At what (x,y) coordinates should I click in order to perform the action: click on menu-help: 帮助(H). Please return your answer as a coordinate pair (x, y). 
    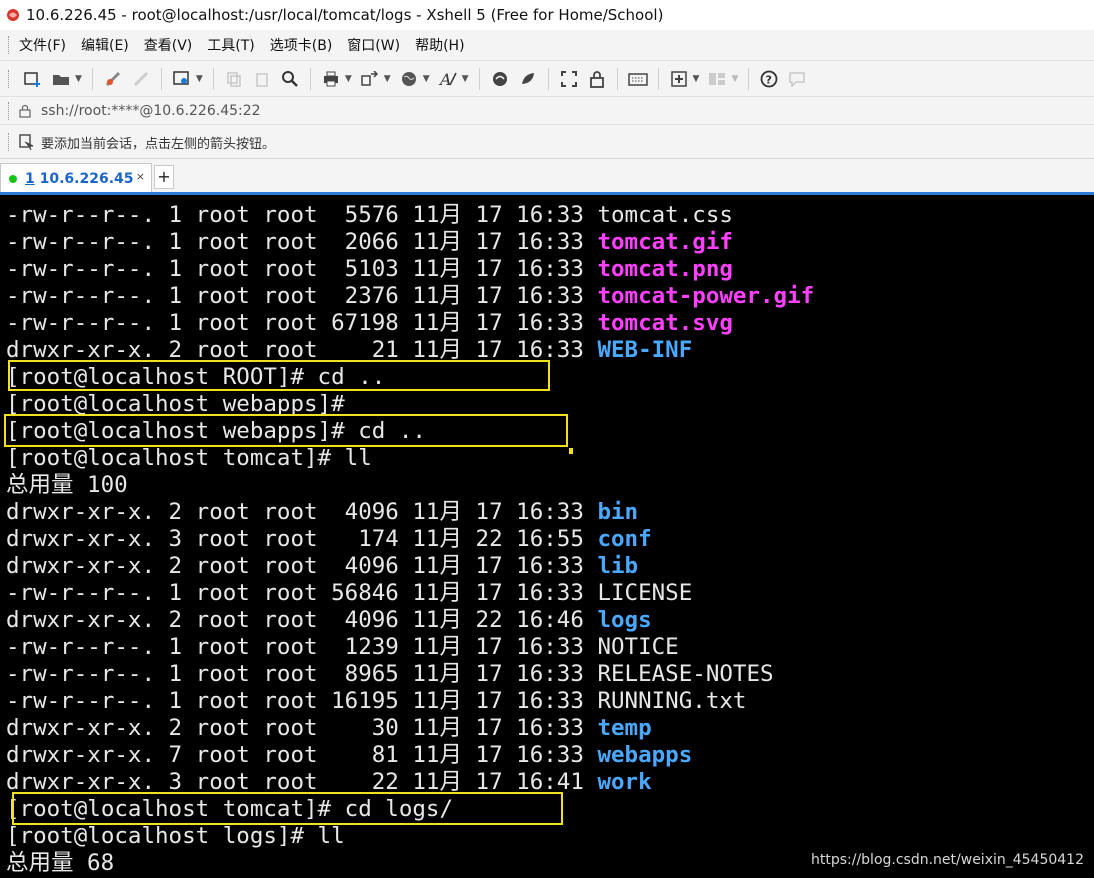
    Looking at the image, I should click on (439, 45).